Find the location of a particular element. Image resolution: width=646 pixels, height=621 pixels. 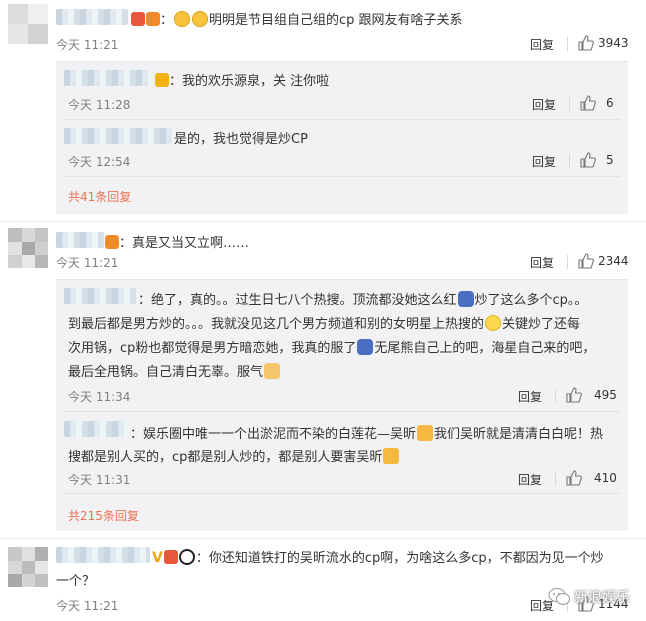

reply-line: 到最后都是男方炒的。。。我就没见这几个男方频道和别的女明星上热搜的 关键炒了还每 is located at coordinates (324, 323).